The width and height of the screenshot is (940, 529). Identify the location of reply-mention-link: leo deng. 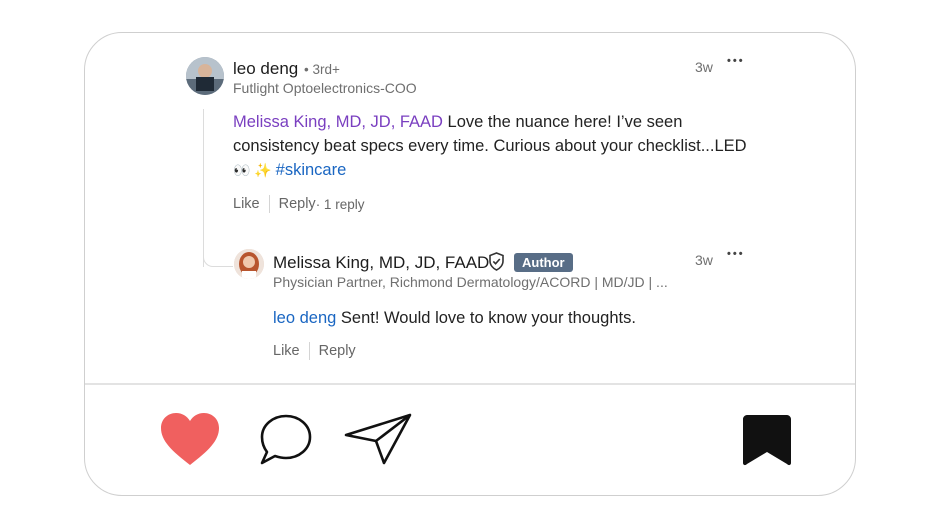
(304, 318).